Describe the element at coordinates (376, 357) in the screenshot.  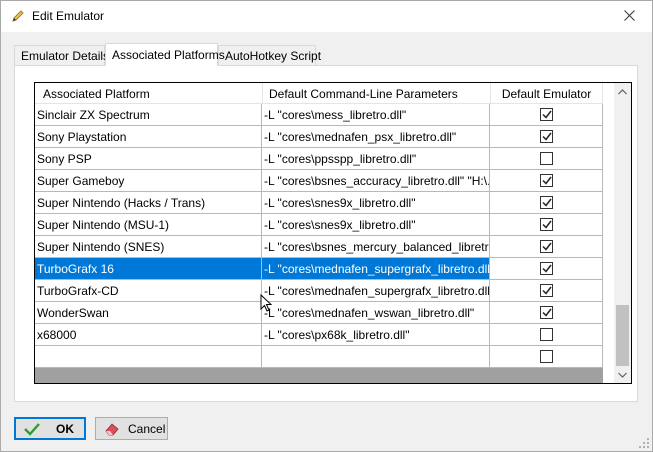
I see `params-cell` at that location.